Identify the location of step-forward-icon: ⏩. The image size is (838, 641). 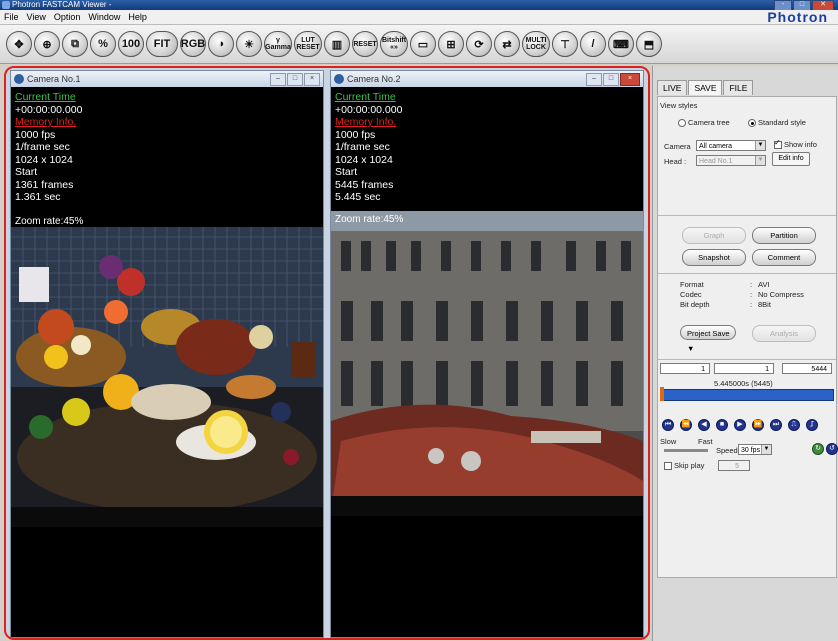
(758, 425).